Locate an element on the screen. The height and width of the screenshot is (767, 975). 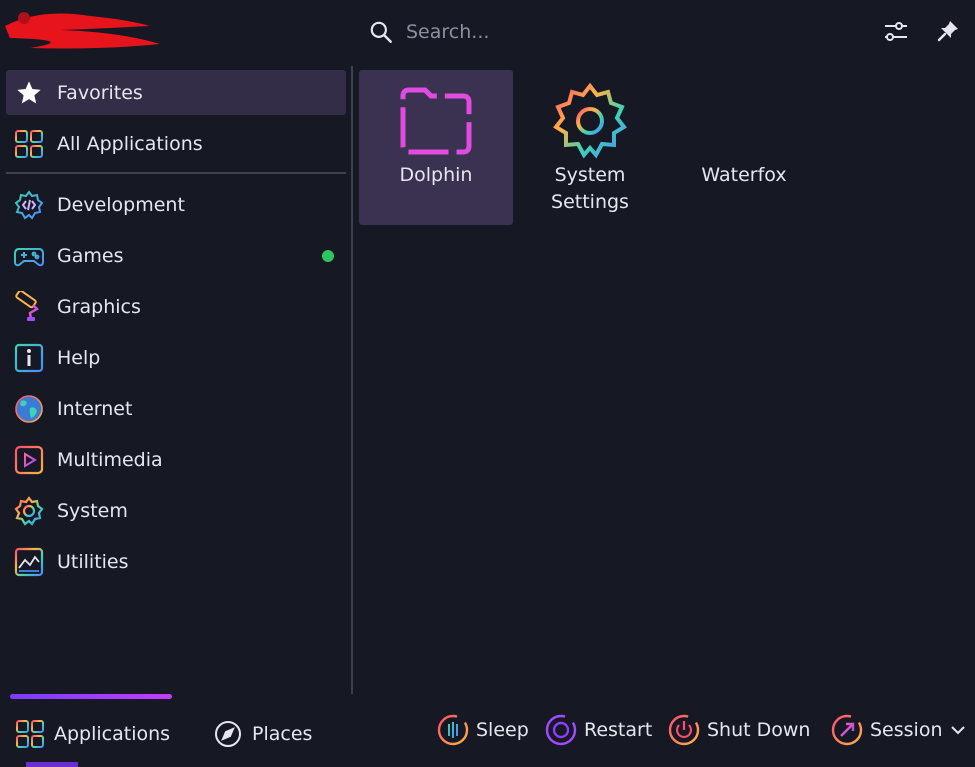
grid-icon is located at coordinates (29, 144).